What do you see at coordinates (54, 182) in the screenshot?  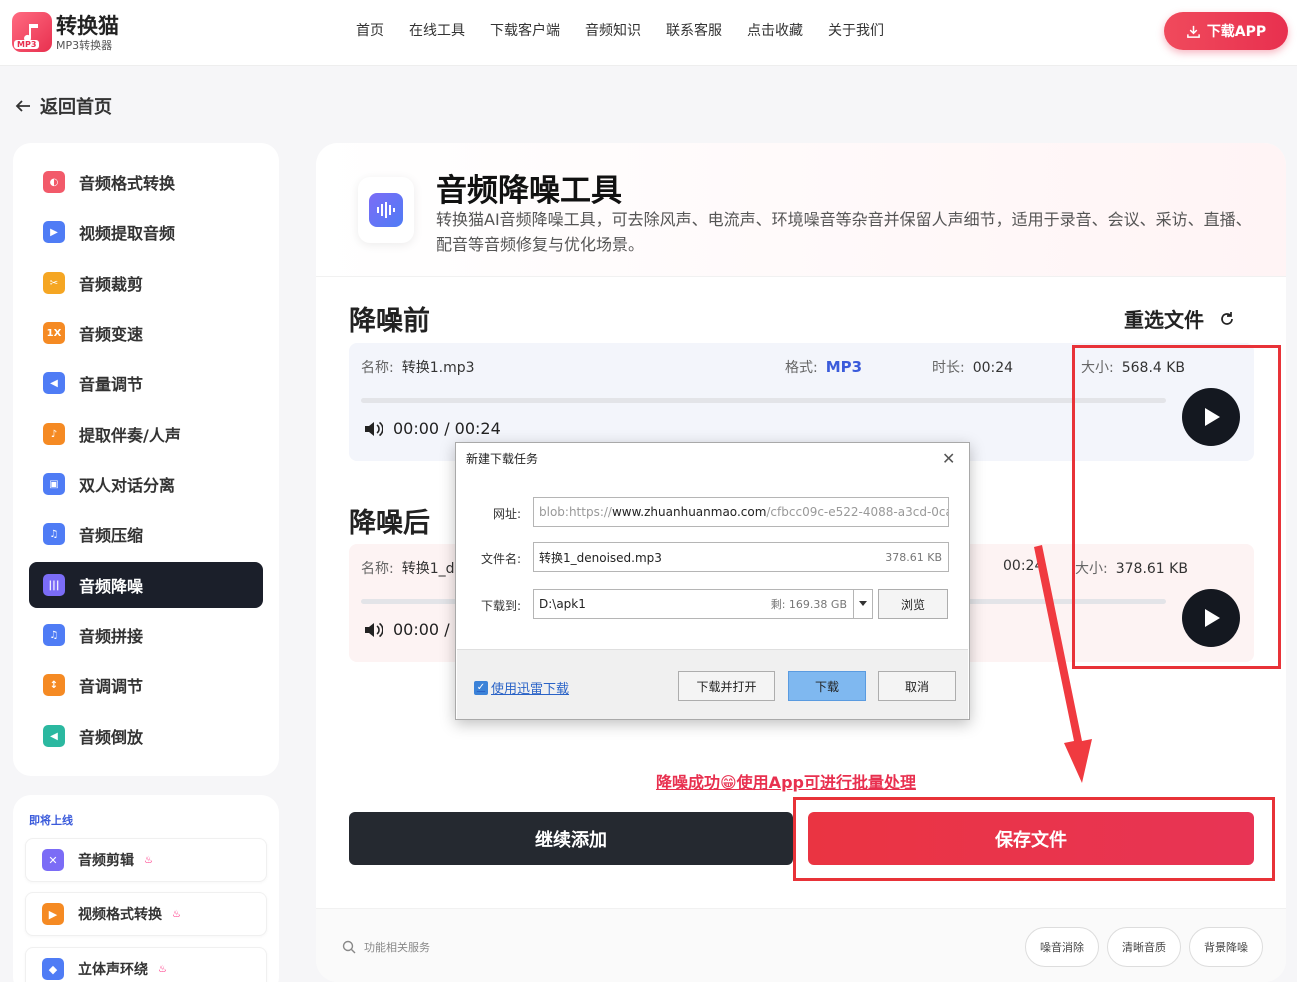 I see `format-convert-icon: ◐` at bounding box center [54, 182].